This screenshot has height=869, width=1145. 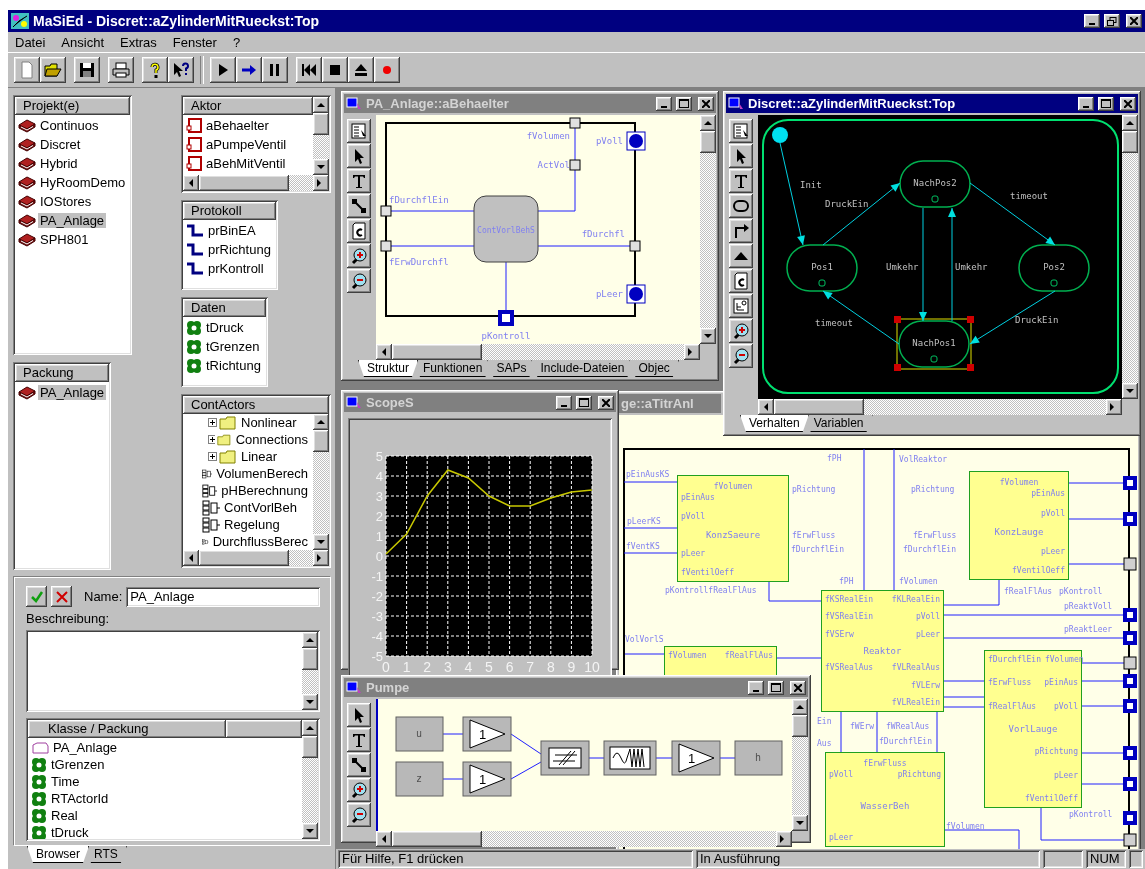 I want to click on list-item: Hybrid, so click(x=73, y=163).